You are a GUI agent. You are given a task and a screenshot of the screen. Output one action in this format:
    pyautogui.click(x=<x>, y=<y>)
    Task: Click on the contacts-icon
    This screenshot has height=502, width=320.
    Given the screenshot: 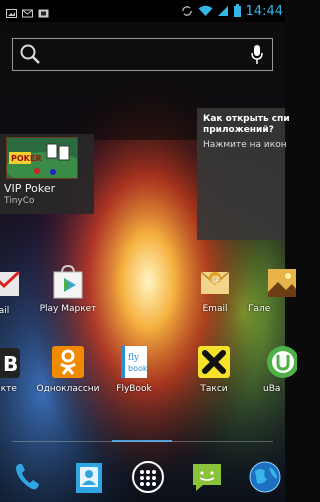 What is the action you would take?
    pyautogui.click(x=89, y=477)
    